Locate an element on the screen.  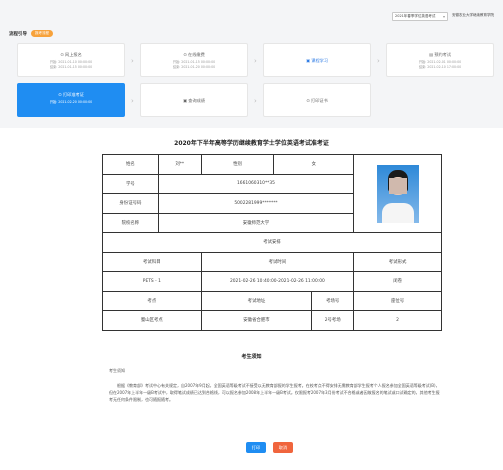
term-select: 2021年春季学位英语考试 ▾ is located at coordinates (420, 16).